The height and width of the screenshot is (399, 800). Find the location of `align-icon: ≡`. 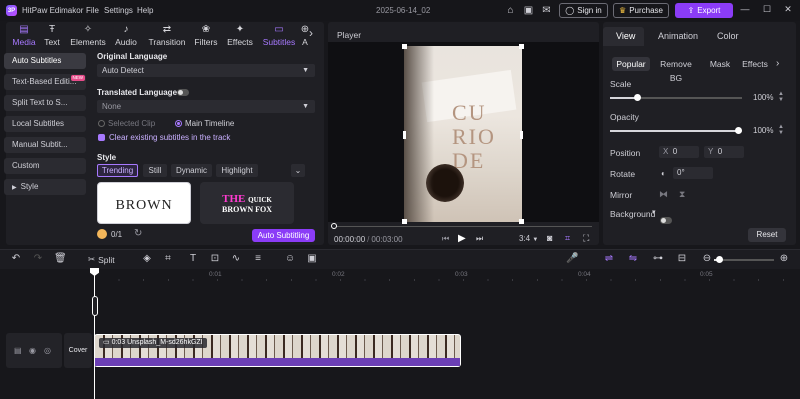

align-icon: ≡ is located at coordinates (258, 258).